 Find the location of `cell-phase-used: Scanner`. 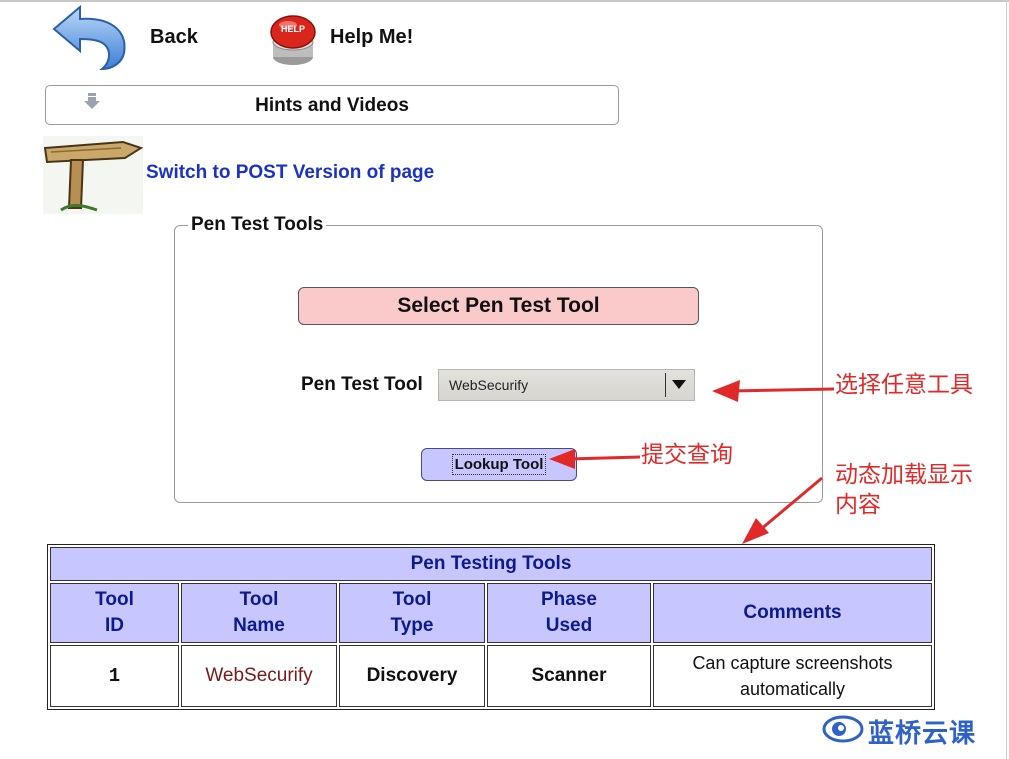

cell-phase-used: Scanner is located at coordinates (569, 676).